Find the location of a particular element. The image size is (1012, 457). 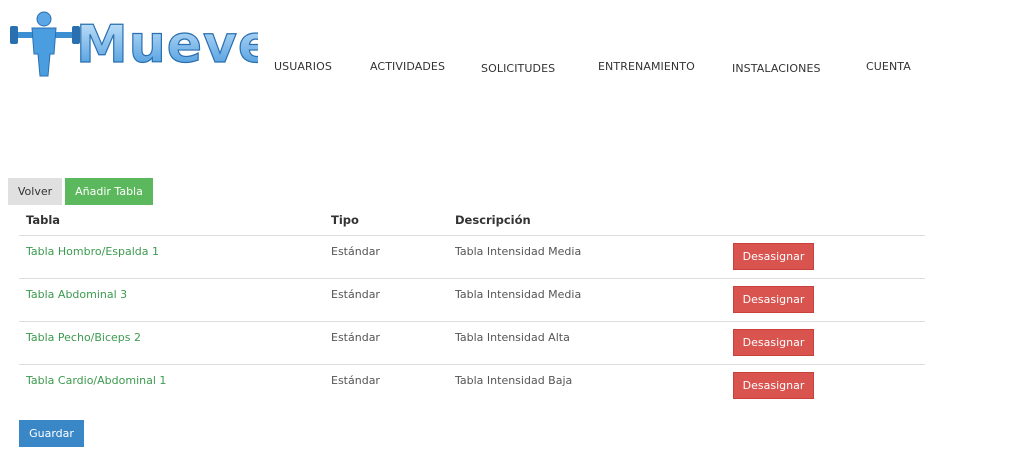

table-description: Tabla Intensidad Baja is located at coordinates (514, 380).